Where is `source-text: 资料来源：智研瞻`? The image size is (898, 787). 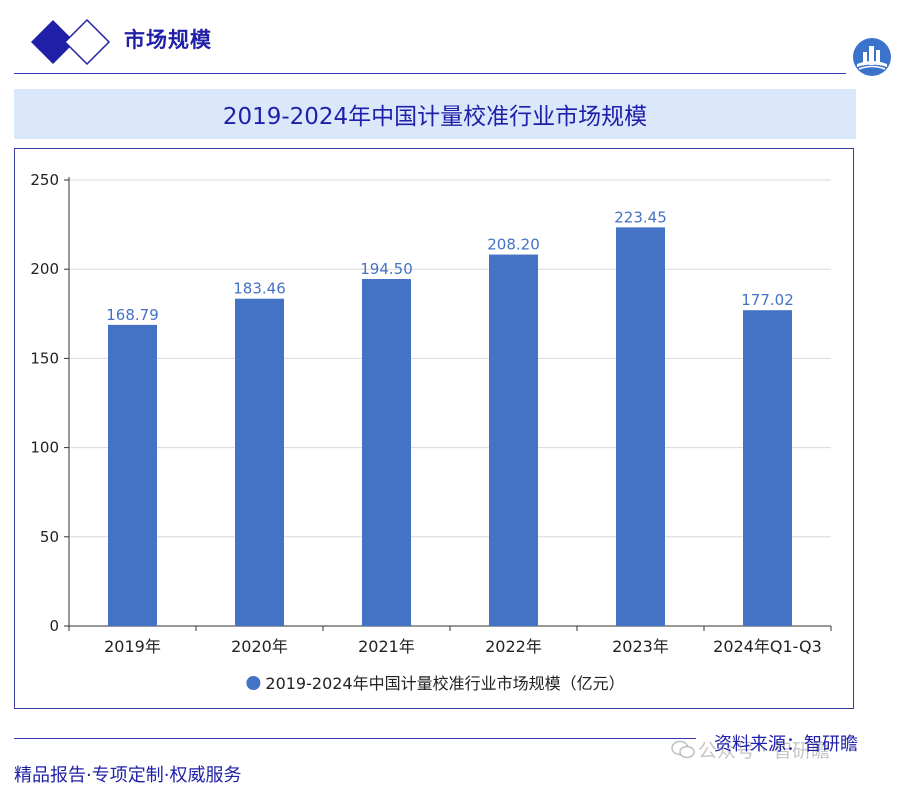 source-text: 资料来源：智研瞻 is located at coordinates (786, 744).